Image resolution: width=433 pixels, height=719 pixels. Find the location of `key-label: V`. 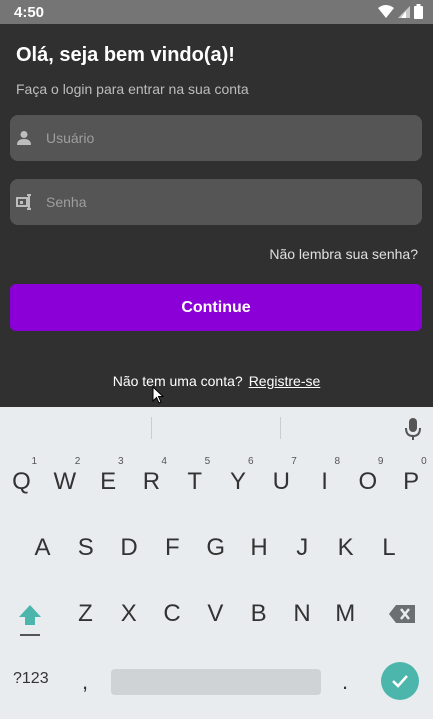

key-label: V is located at coordinates (215, 613).